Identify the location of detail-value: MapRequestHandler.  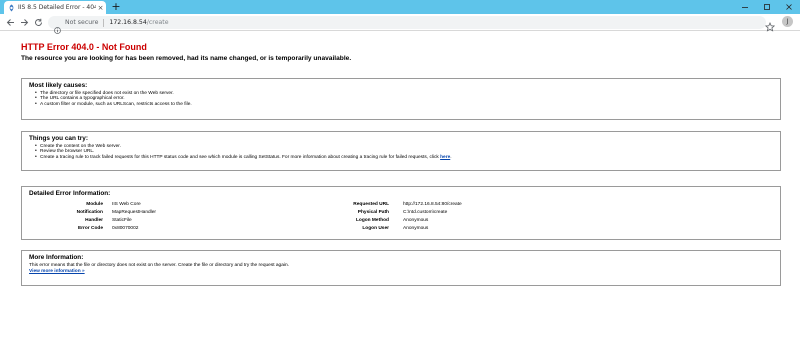
(134, 212).